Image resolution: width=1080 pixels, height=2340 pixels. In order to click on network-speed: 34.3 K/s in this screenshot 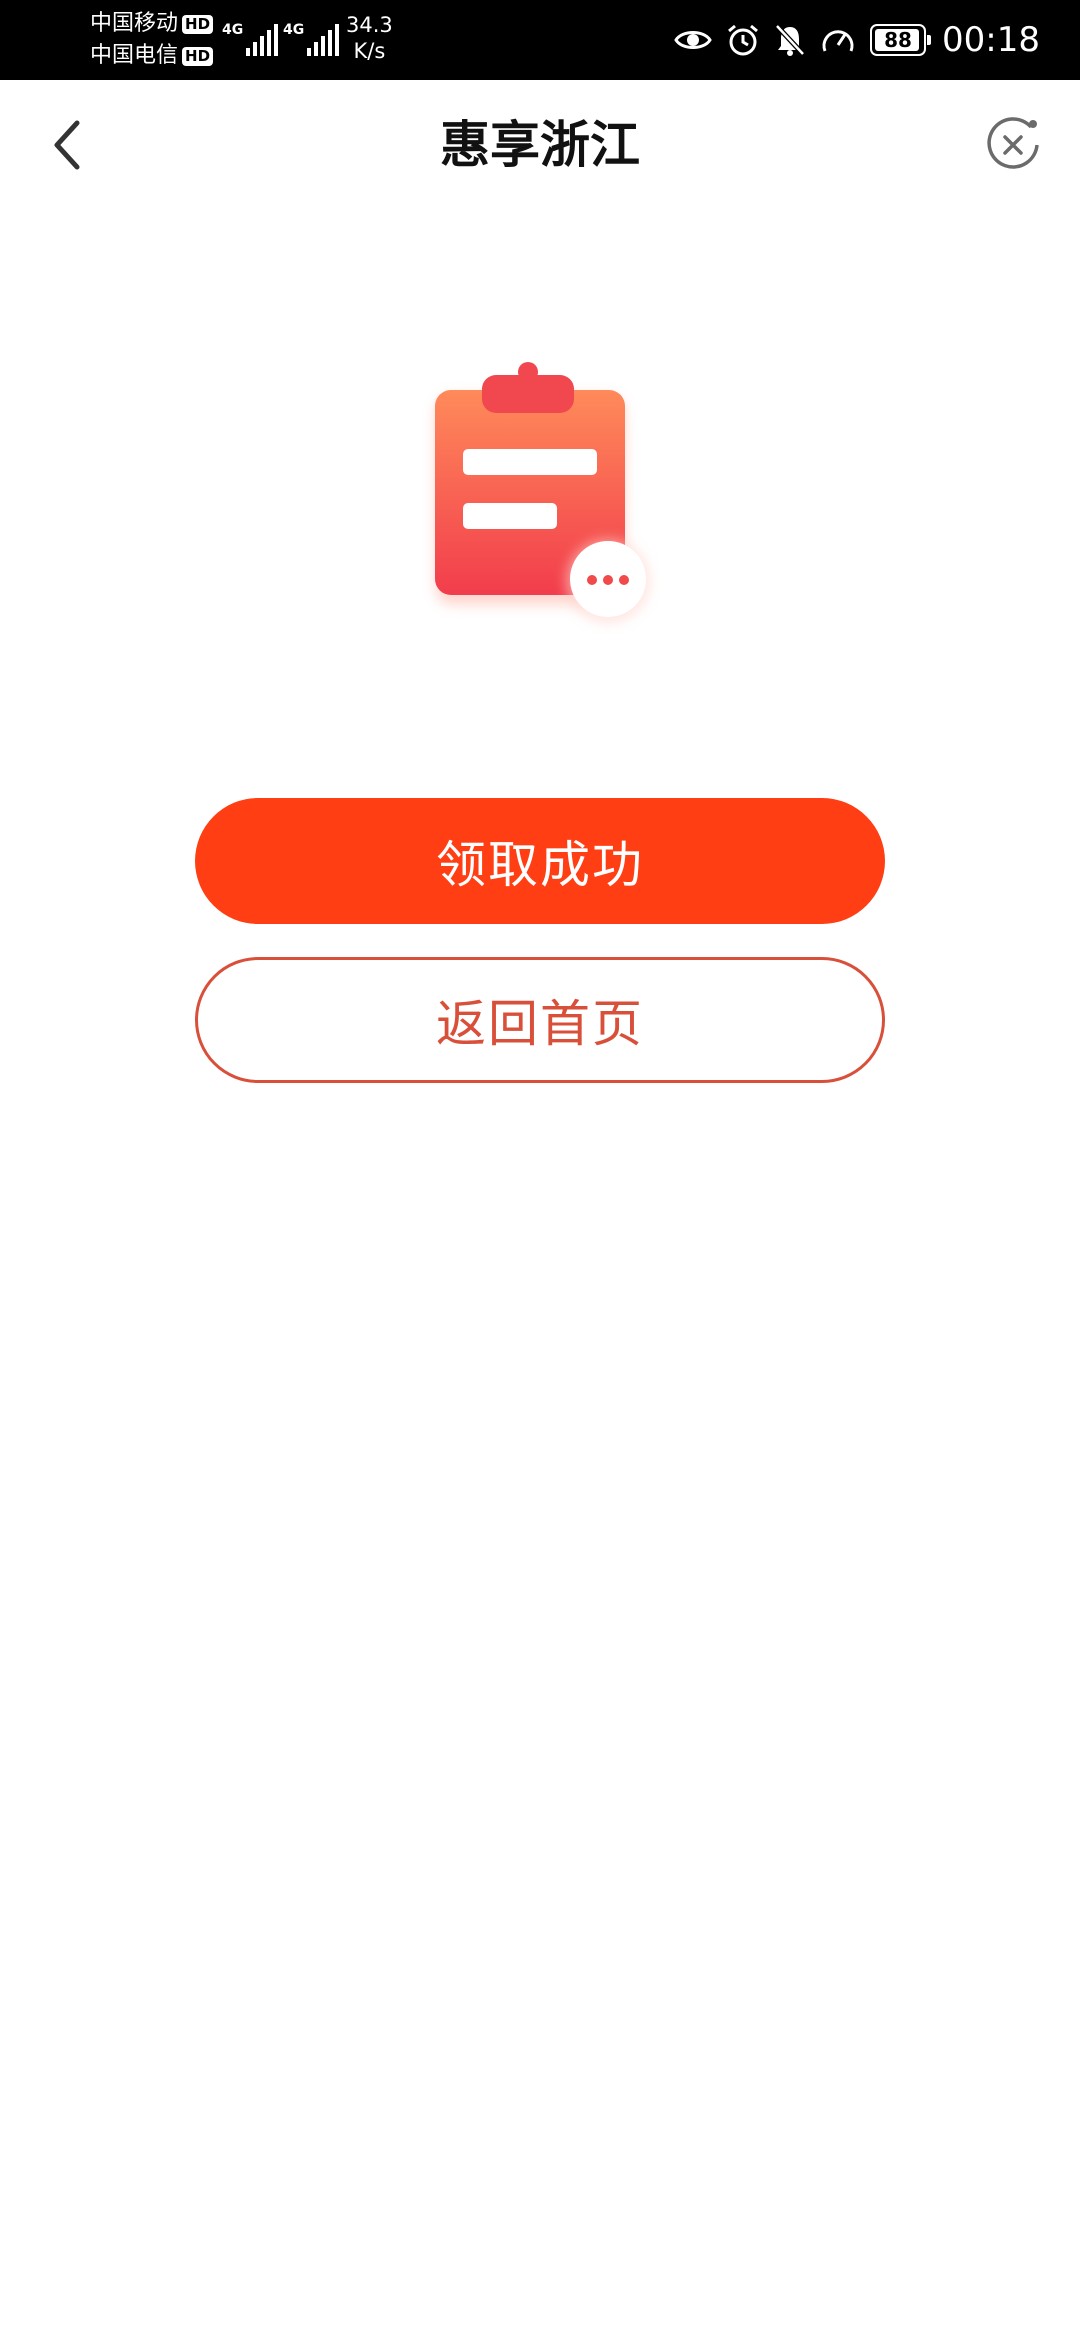, I will do `click(369, 38)`.